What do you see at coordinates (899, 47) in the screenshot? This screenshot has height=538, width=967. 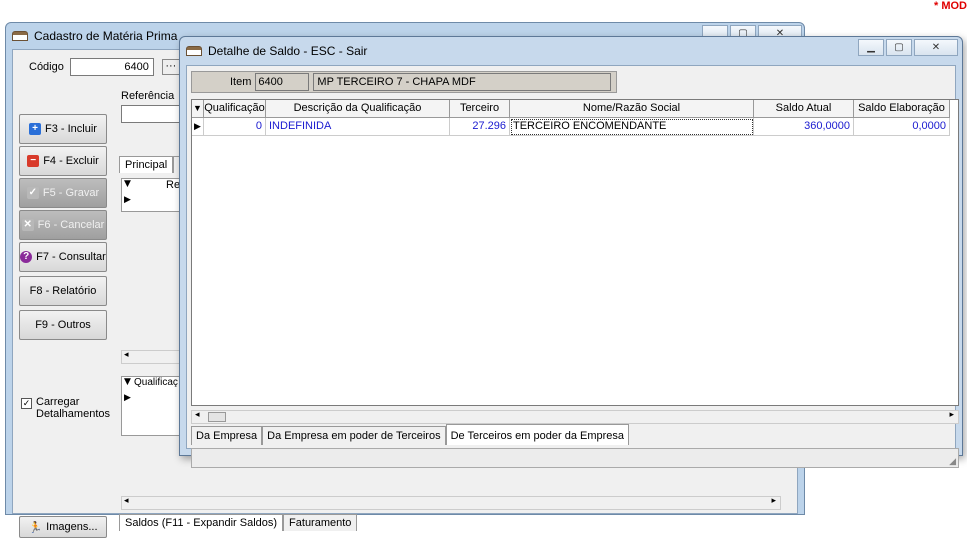 I see `maximize-button-2: ▢` at bounding box center [899, 47].